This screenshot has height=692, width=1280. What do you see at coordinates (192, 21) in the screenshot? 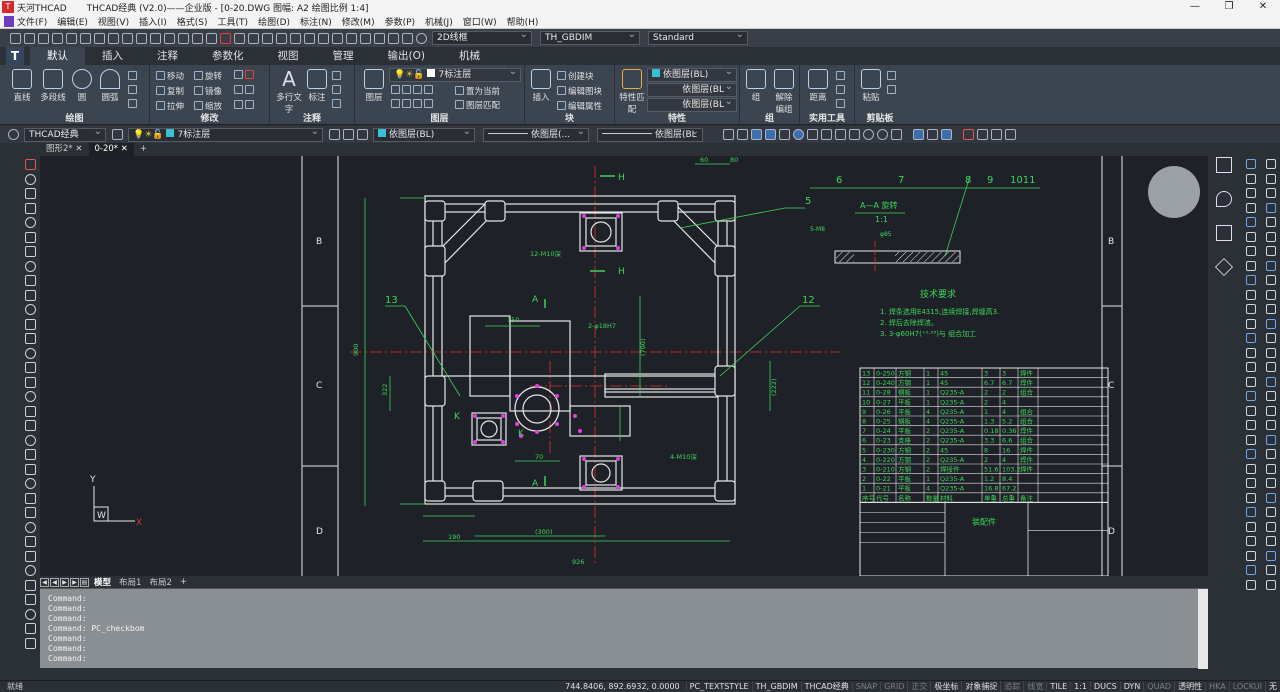
I see `menu-format: 格式(S)` at bounding box center [192, 21].